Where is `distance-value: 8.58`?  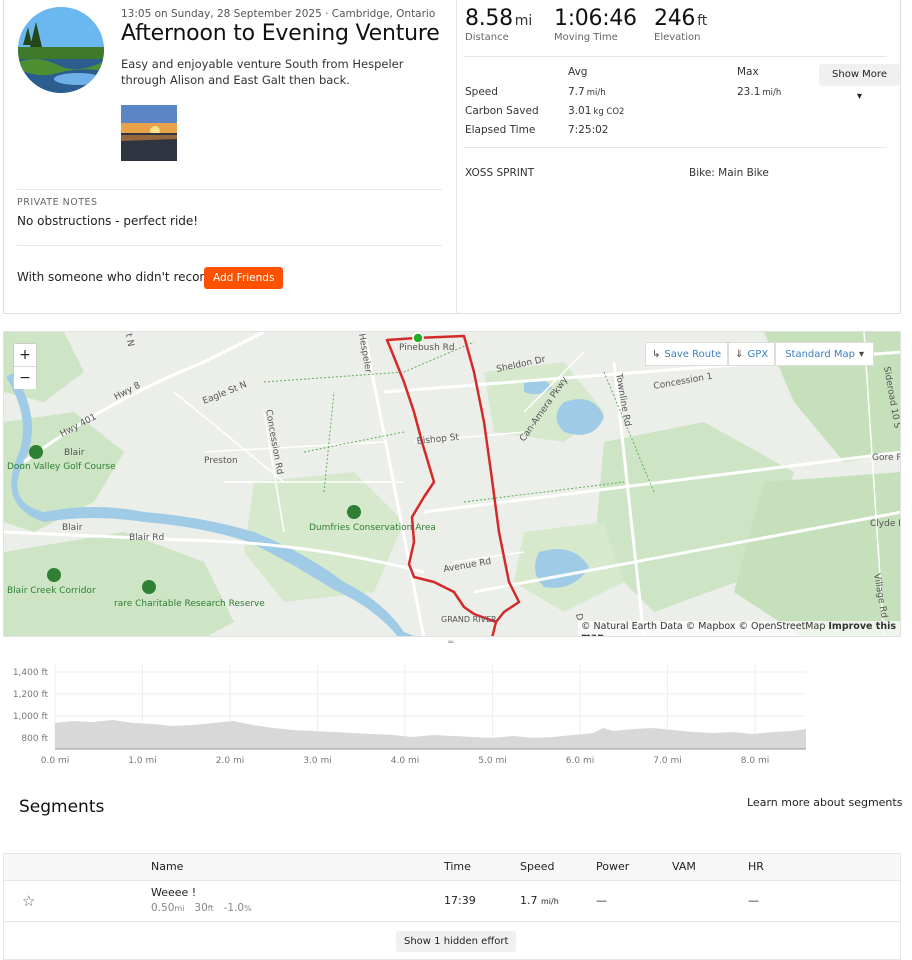 distance-value: 8.58 is located at coordinates (489, 18).